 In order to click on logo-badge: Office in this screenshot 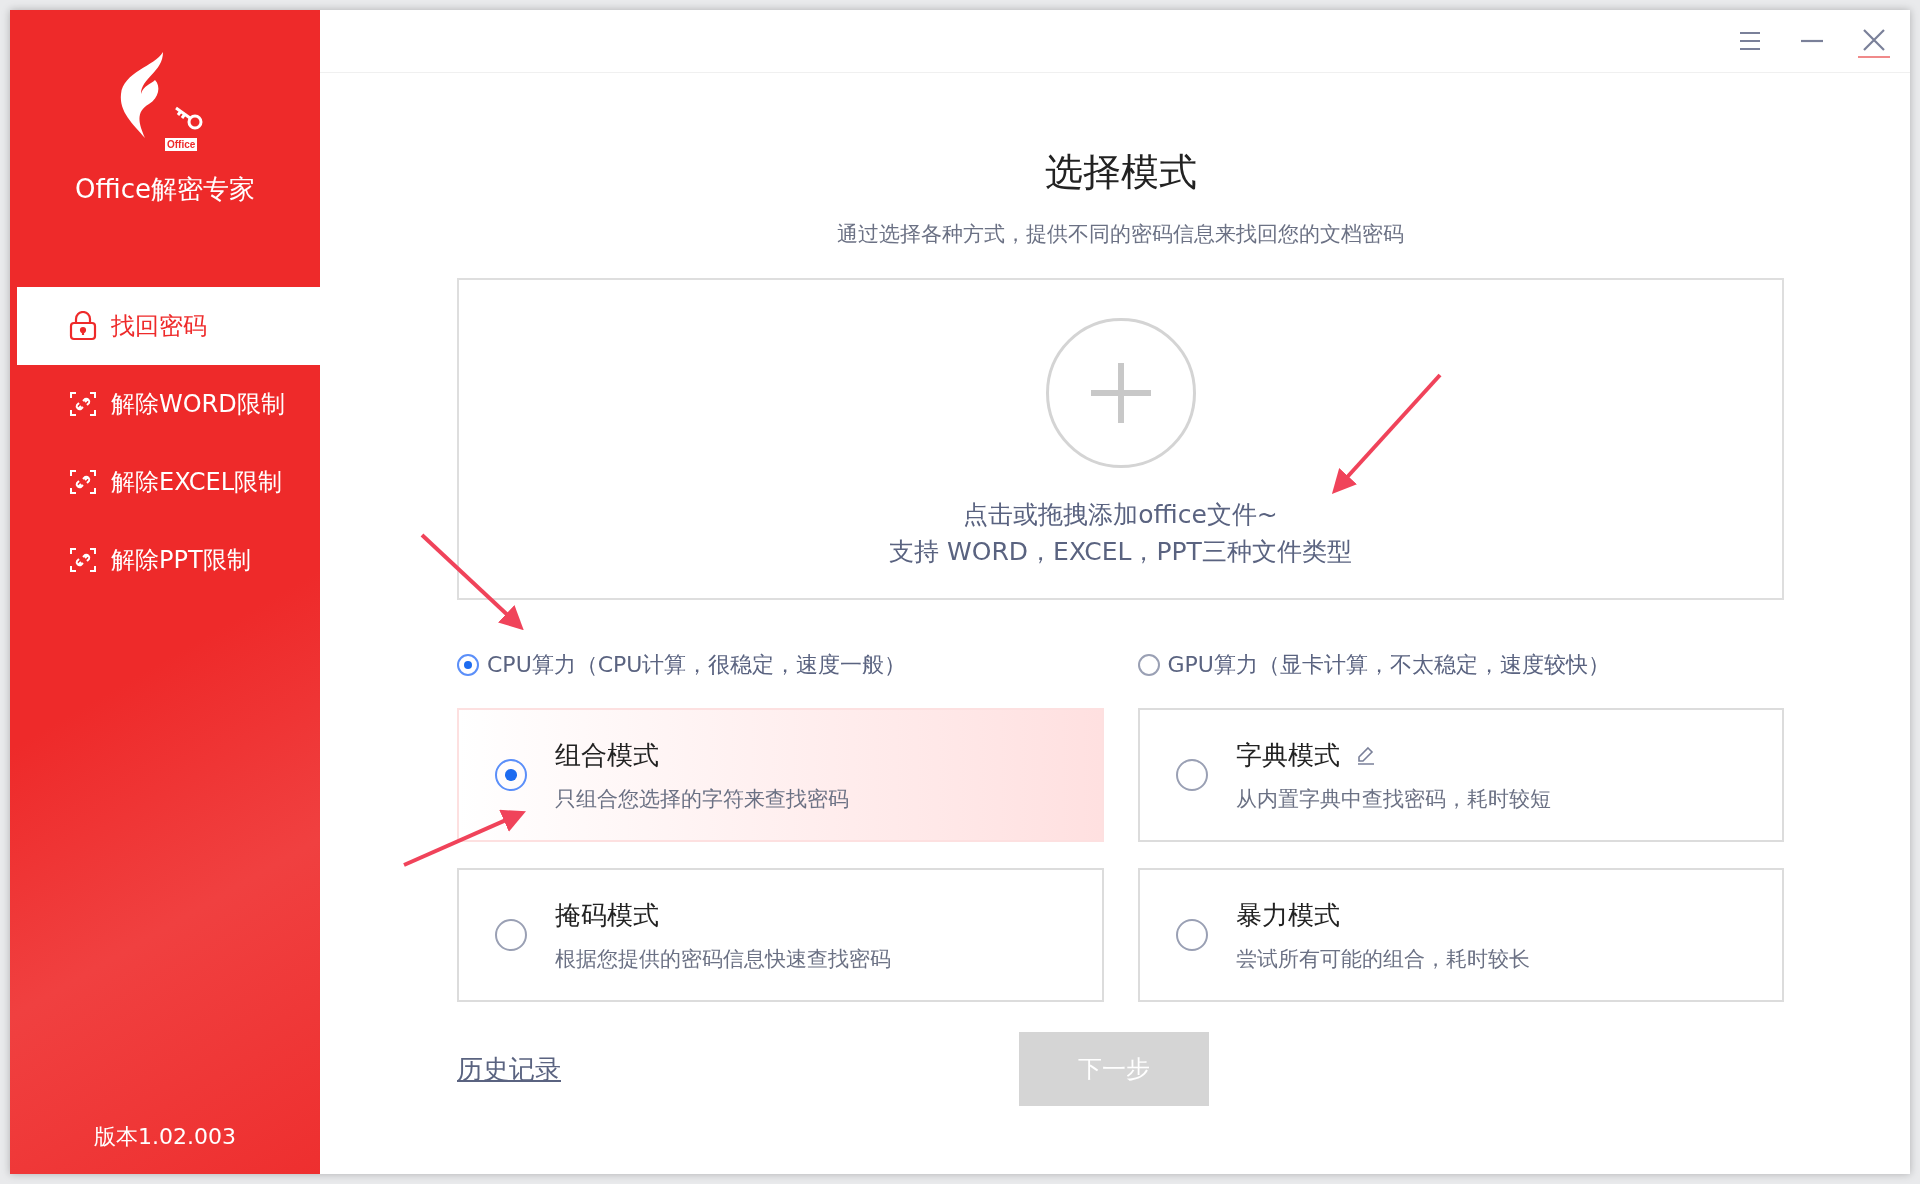, I will do `click(181, 144)`.